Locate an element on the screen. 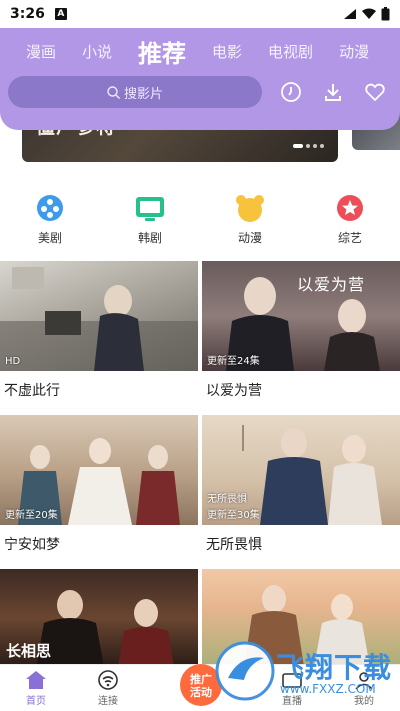 This screenshot has width=400, height=711. category-anime: 动漫 is located at coordinates (250, 220).